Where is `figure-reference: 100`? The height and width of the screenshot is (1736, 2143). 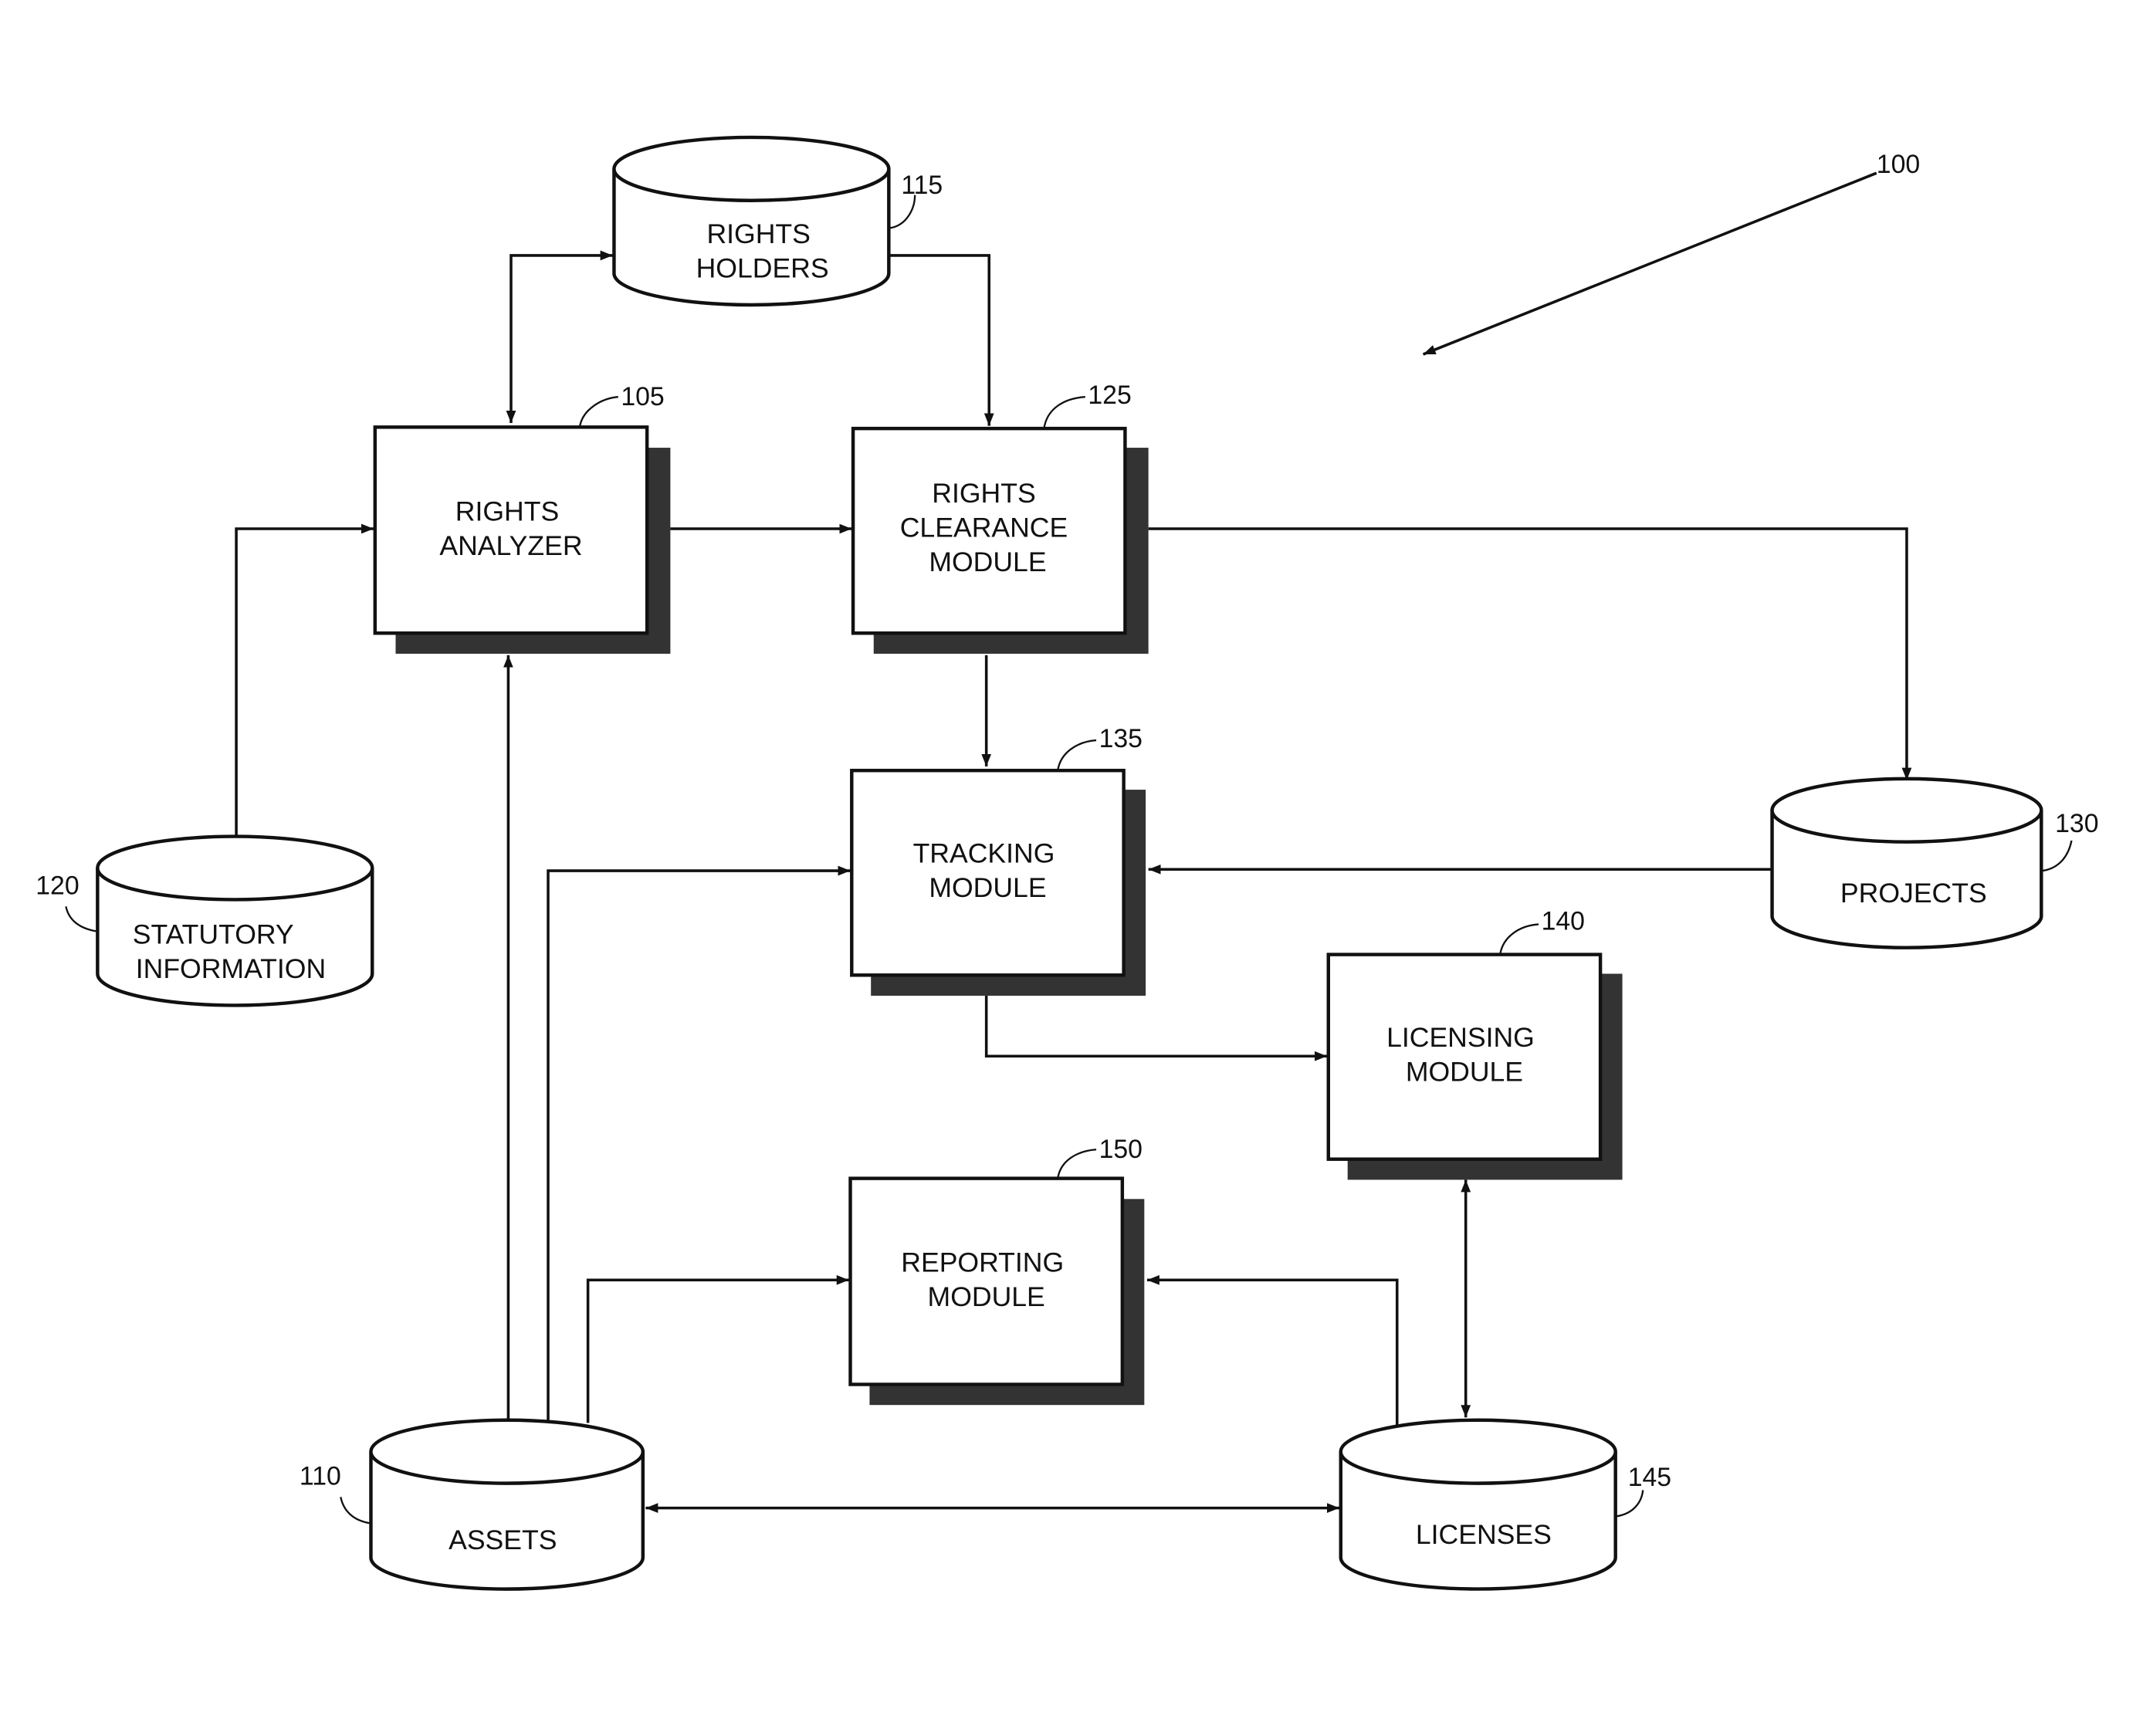
figure-reference: 100 is located at coordinates (1671, 253).